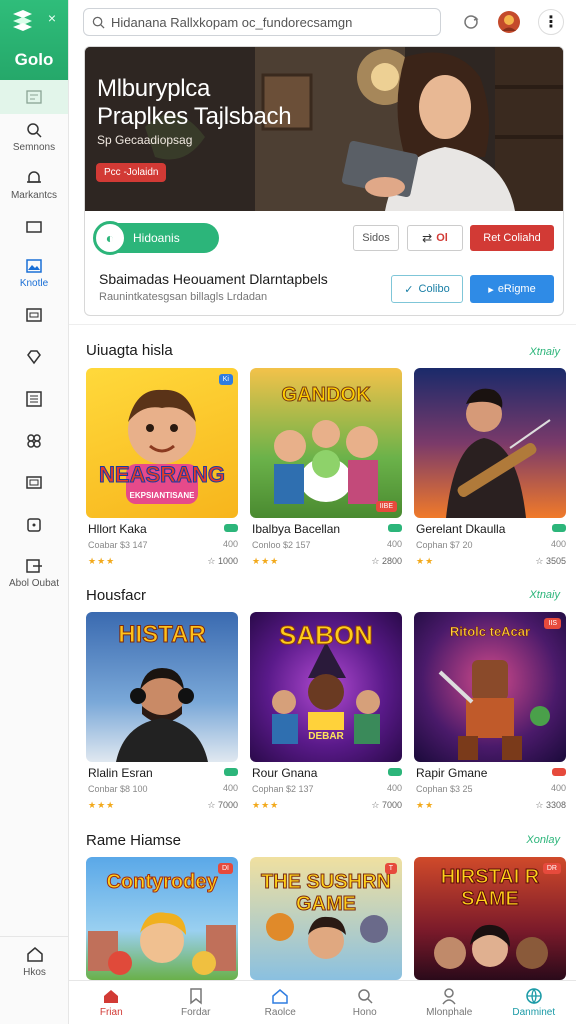  I want to click on search-bar, so click(262, 22).